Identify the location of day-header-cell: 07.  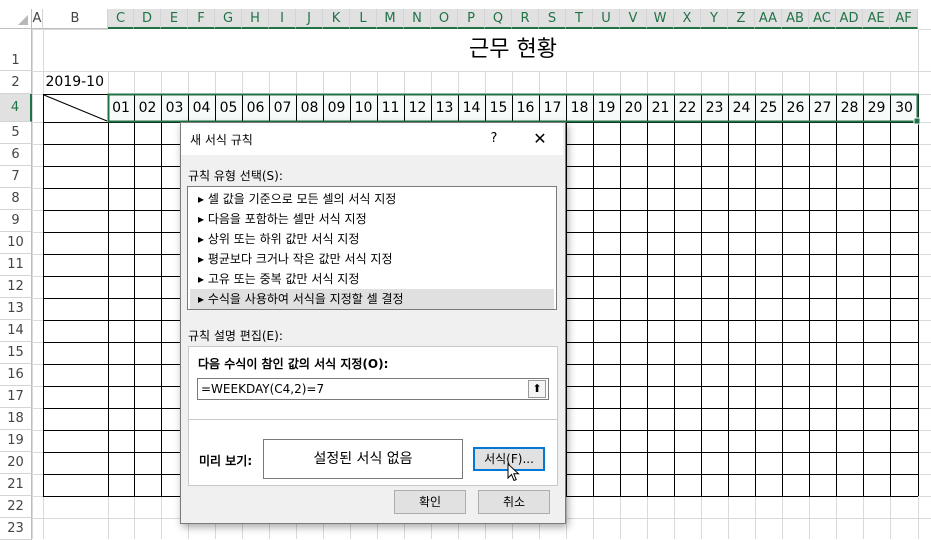
(282, 108).